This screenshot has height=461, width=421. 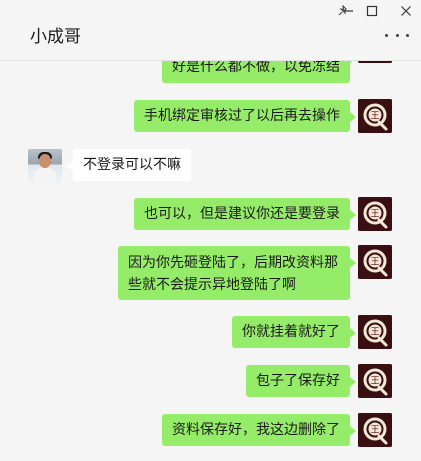 I want to click on message-bubble: 不登录可以不嘛, so click(x=129, y=165).